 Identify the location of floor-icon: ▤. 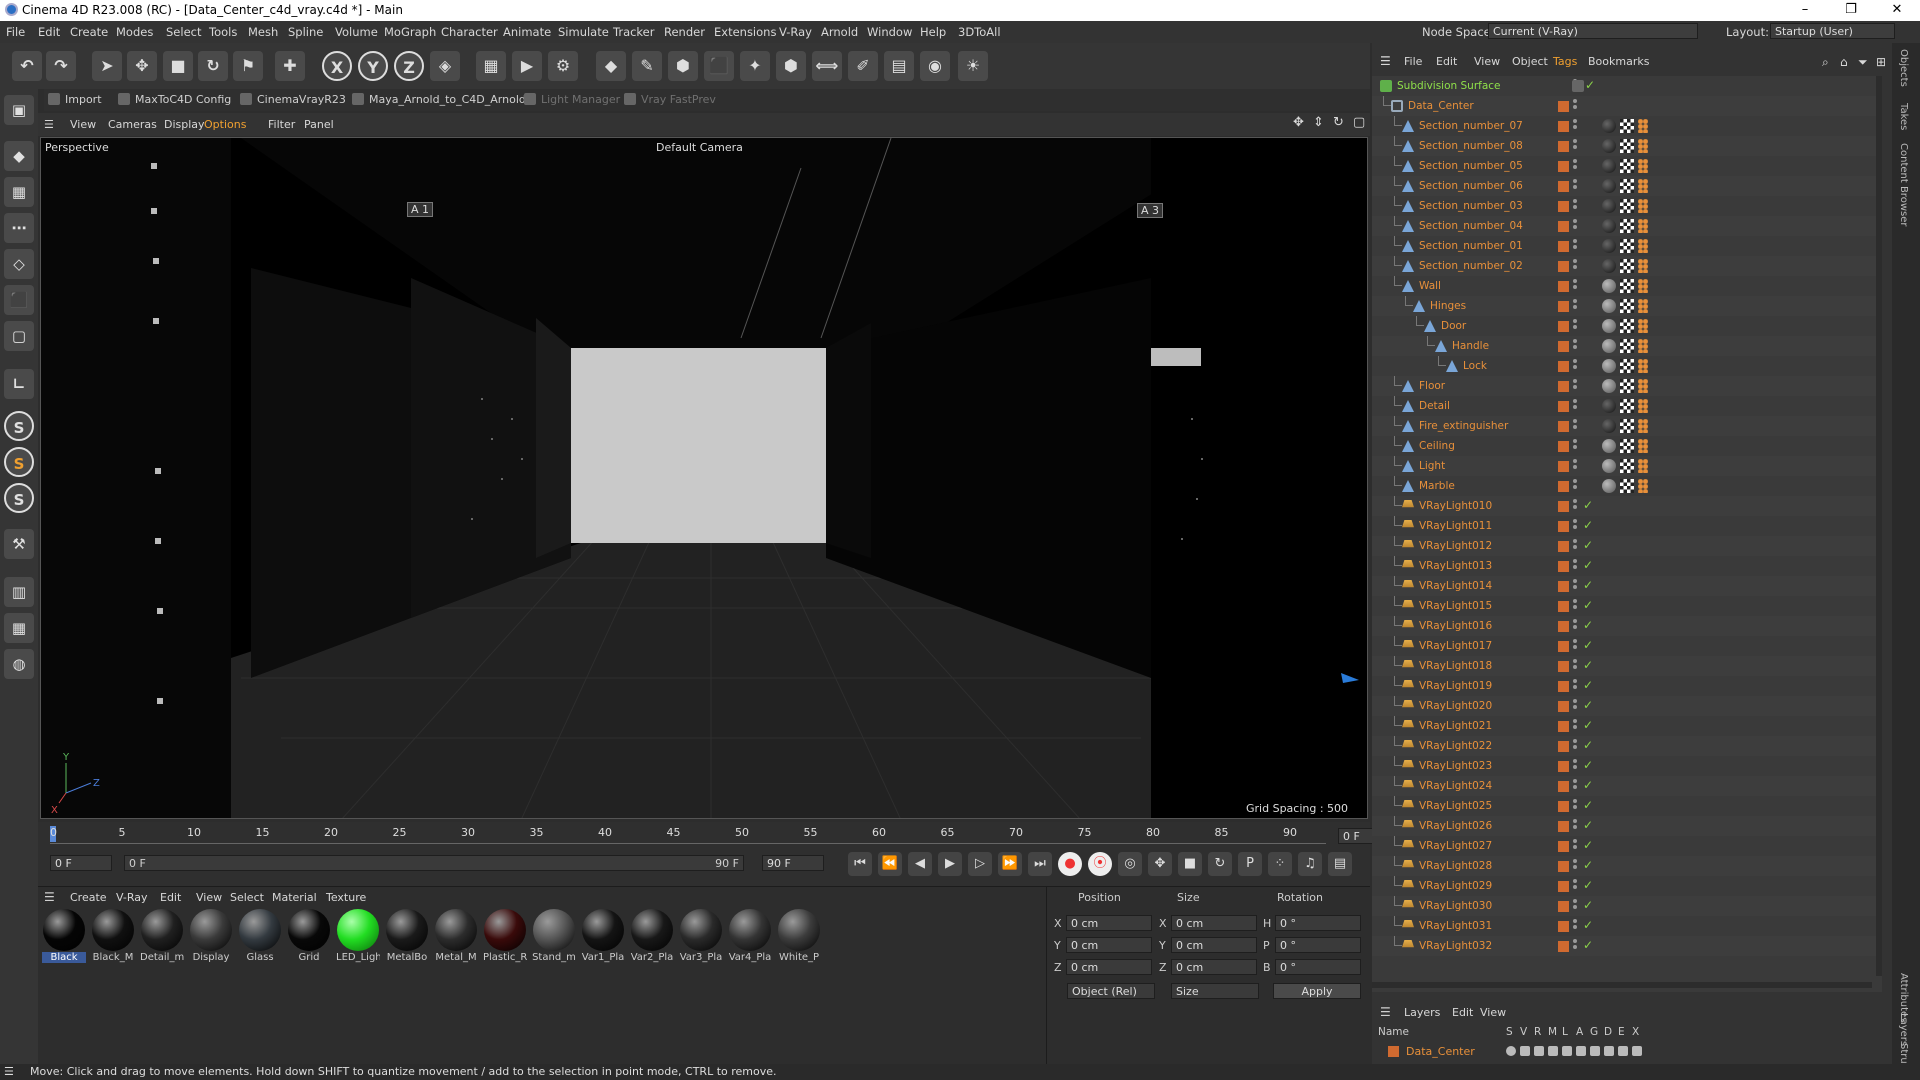
(899, 66).